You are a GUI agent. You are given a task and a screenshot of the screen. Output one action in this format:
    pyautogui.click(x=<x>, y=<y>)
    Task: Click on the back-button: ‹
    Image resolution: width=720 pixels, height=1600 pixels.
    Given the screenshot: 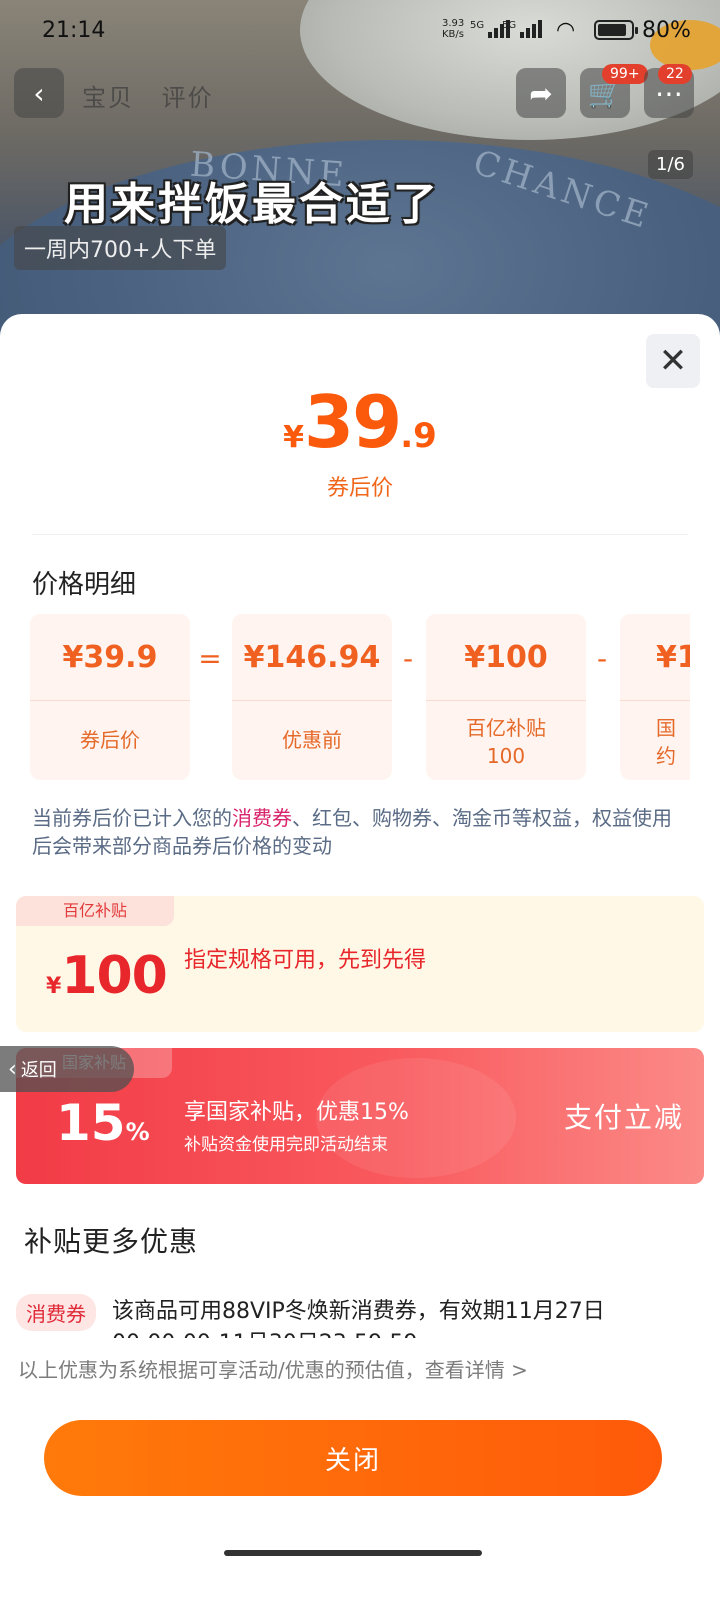 What is the action you would take?
    pyautogui.click(x=39, y=93)
    